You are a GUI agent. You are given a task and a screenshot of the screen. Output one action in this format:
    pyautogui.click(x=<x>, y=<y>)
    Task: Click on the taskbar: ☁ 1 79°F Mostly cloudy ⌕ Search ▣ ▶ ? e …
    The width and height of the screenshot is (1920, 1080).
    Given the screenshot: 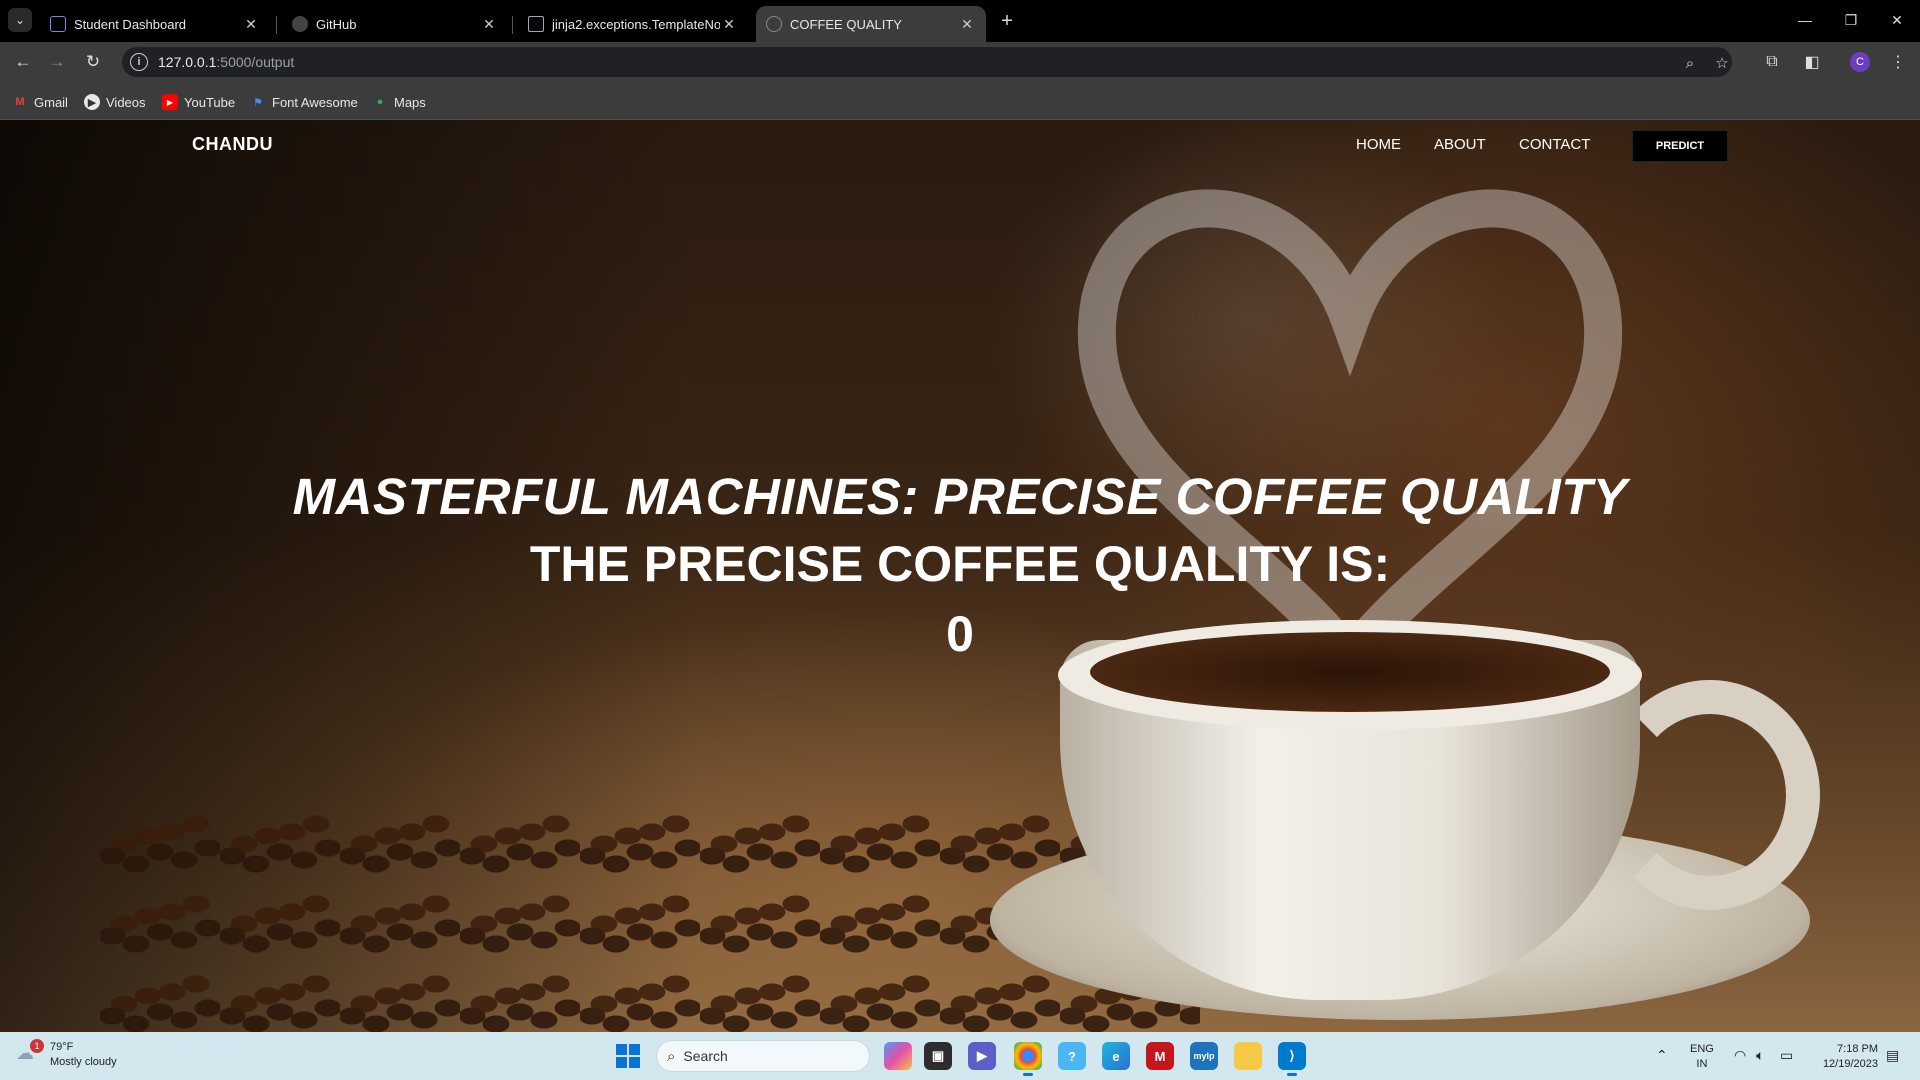 What is the action you would take?
    pyautogui.click(x=960, y=1056)
    